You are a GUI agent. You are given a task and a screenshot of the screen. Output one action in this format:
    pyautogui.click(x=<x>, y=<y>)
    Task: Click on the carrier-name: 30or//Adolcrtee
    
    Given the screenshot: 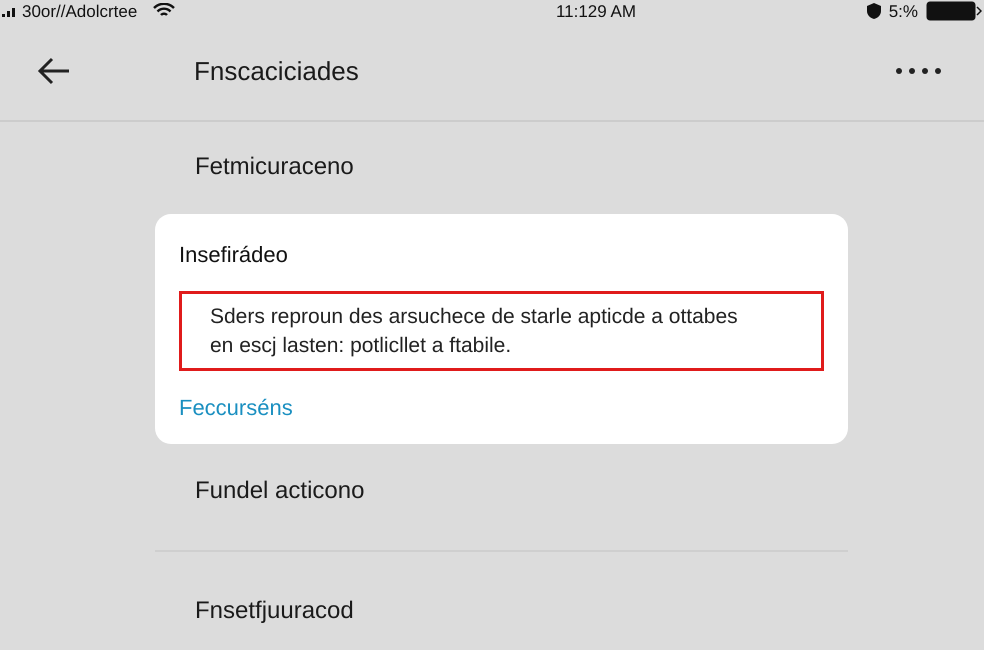 What is the action you would take?
    pyautogui.click(x=80, y=11)
    